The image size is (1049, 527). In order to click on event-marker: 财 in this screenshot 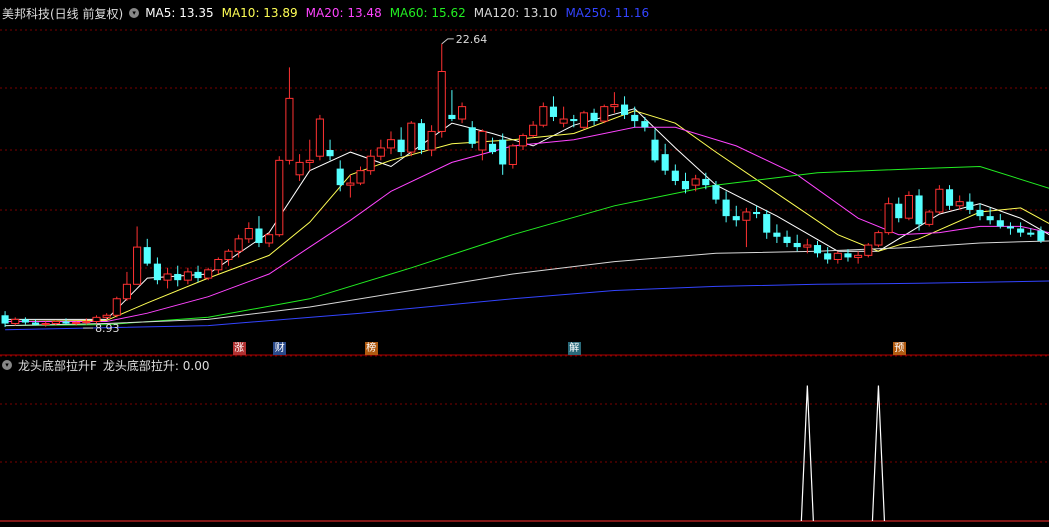, I will do `click(280, 348)`.